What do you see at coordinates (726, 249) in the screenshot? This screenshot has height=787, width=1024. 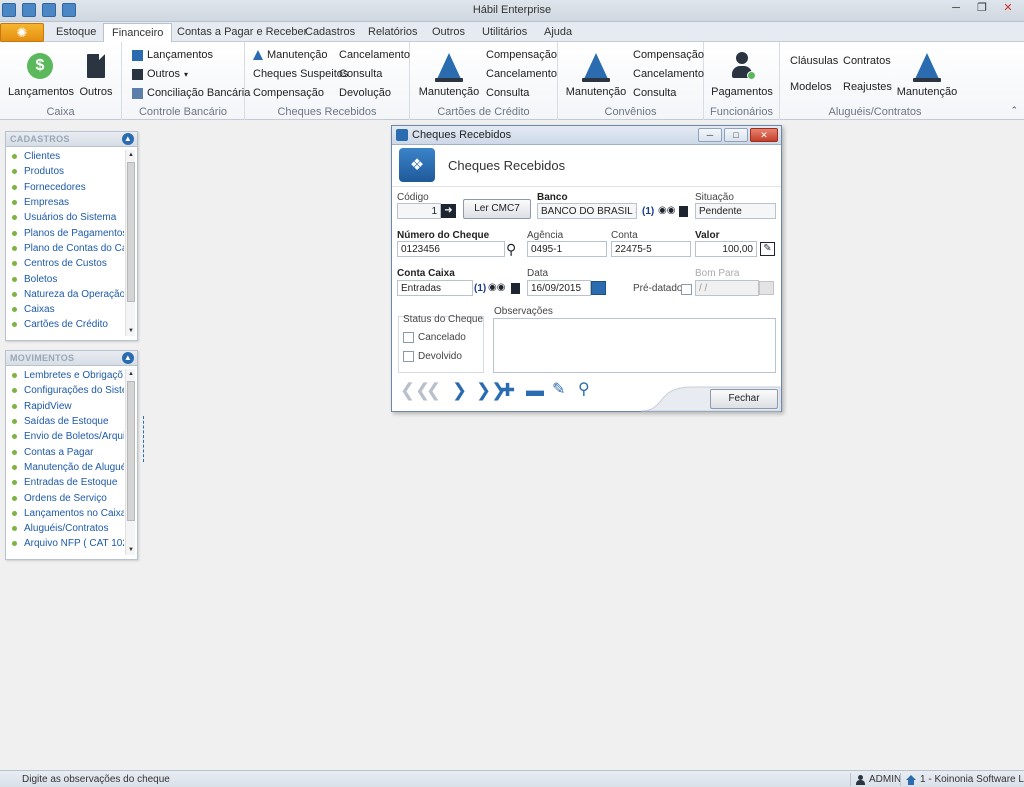 I see `valor-field: 100,00` at bounding box center [726, 249].